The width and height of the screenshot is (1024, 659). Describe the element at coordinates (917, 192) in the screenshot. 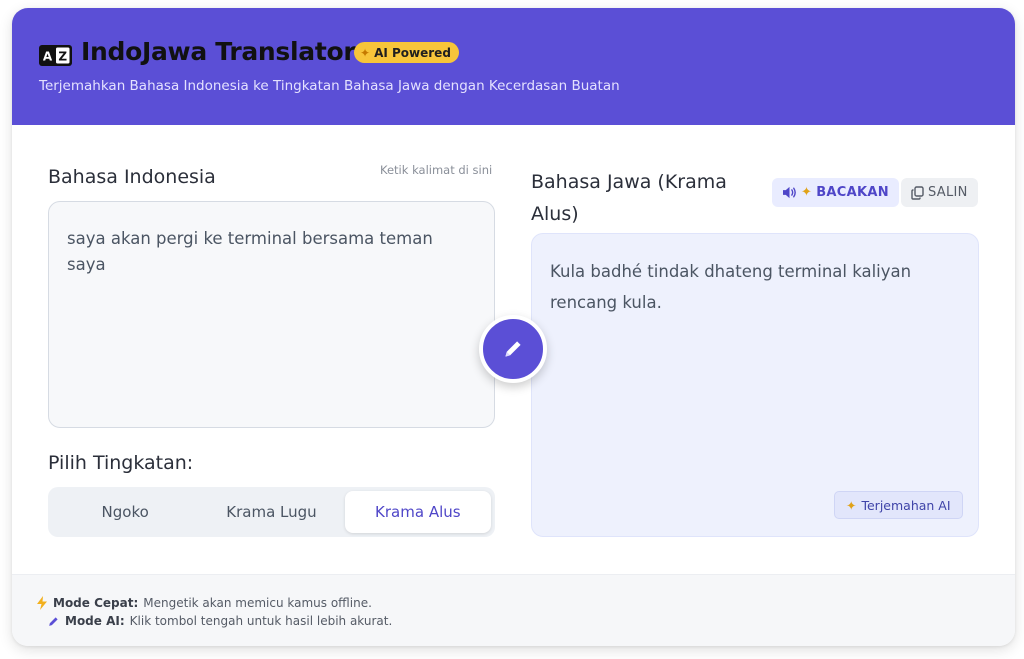

I see `copy-icon` at that location.